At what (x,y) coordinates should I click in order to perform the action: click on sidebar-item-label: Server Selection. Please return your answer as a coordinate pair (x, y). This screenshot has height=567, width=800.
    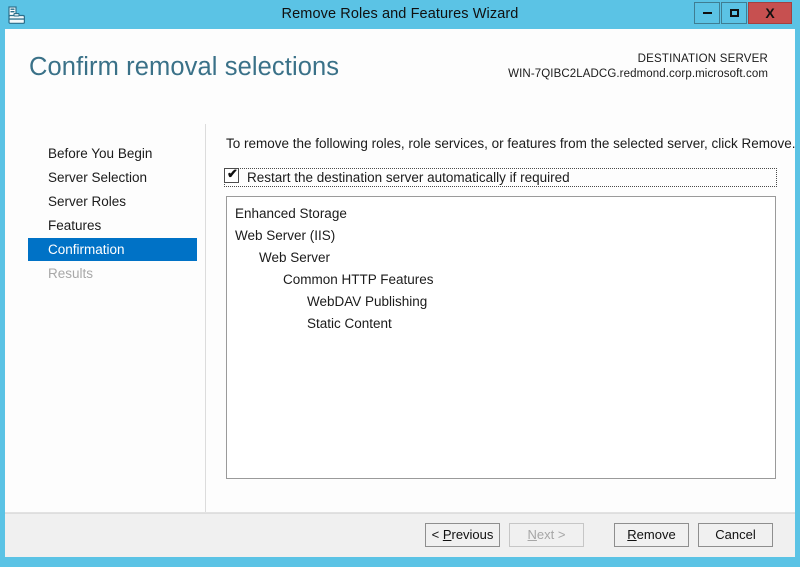
    Looking at the image, I should click on (98, 177).